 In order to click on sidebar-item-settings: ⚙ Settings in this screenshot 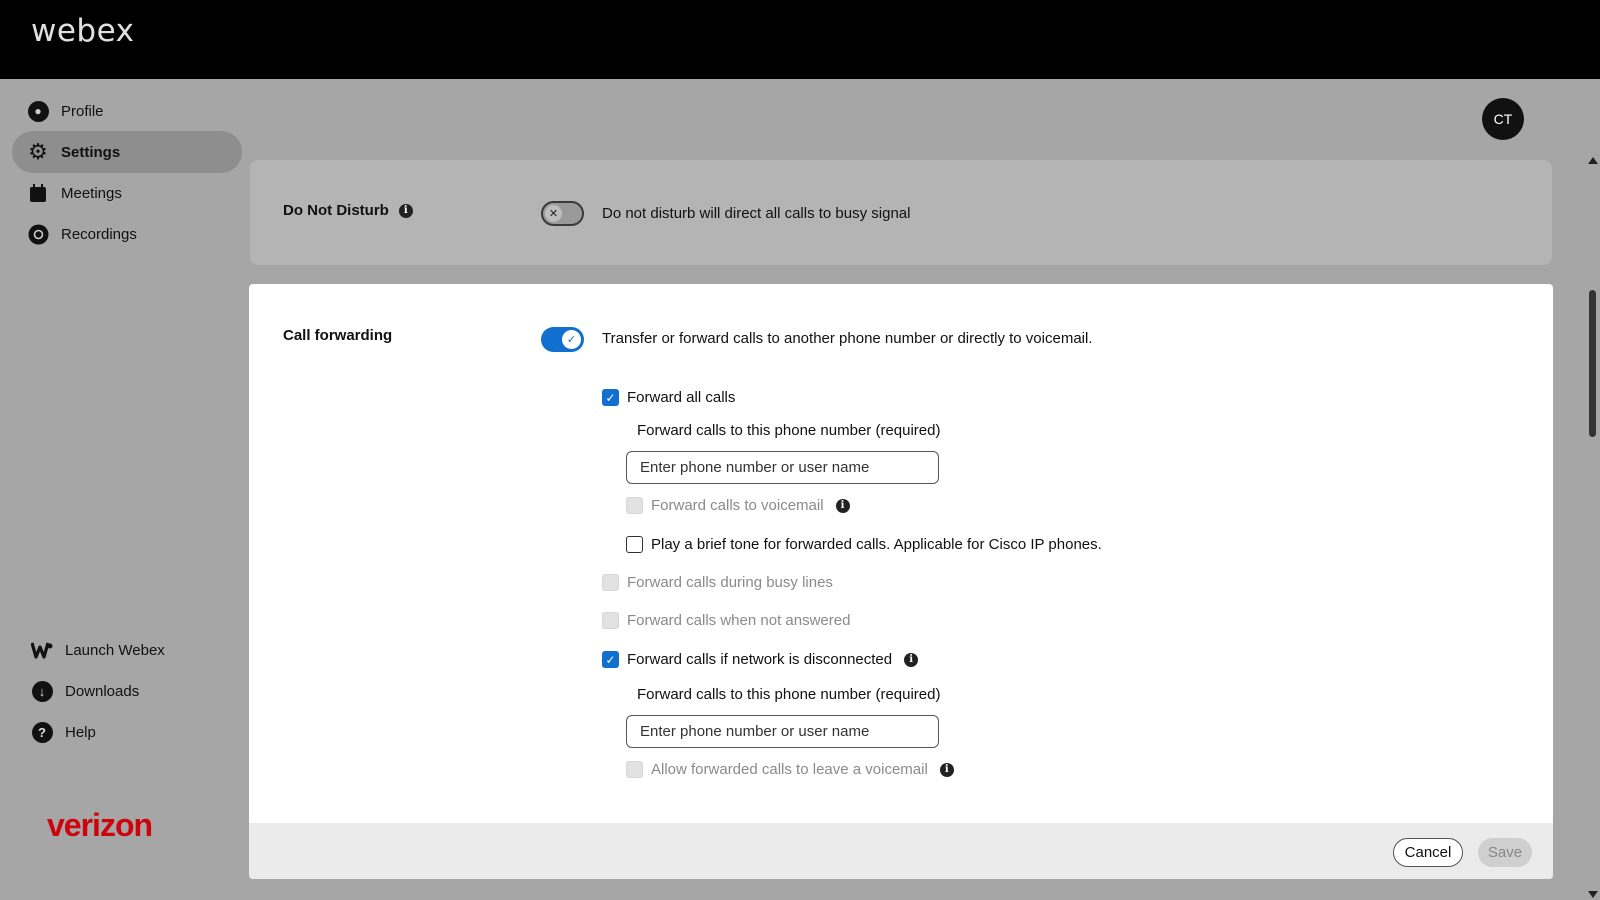, I will do `click(127, 152)`.